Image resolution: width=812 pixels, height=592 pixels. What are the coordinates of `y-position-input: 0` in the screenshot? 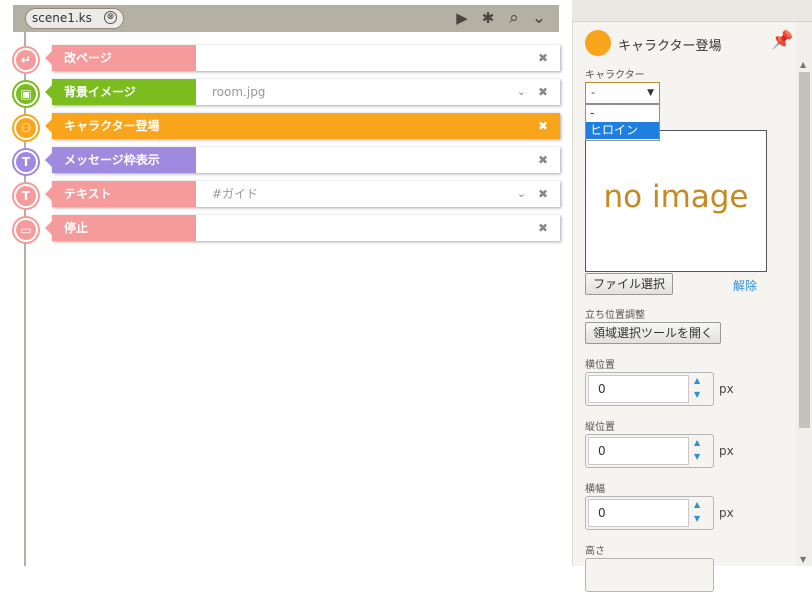 It's located at (638, 451).